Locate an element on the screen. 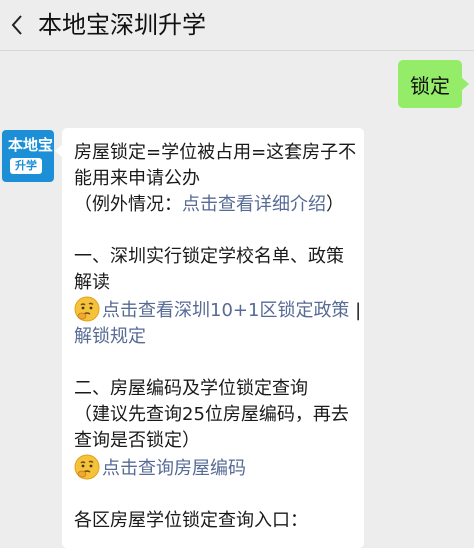 The width and height of the screenshot is (474, 548). section1-heading: 一、深圳实行锁定学校名单、政策 is located at coordinates (209, 256).